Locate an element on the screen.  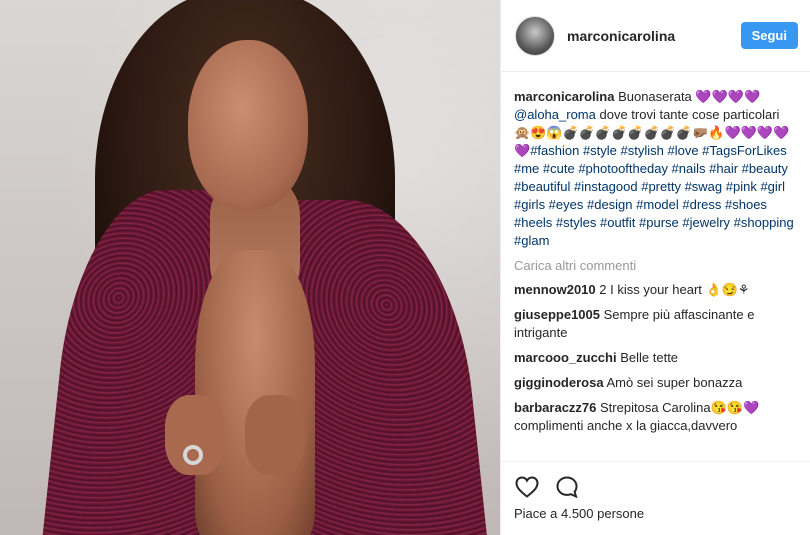
heart-icon is located at coordinates (527, 487).